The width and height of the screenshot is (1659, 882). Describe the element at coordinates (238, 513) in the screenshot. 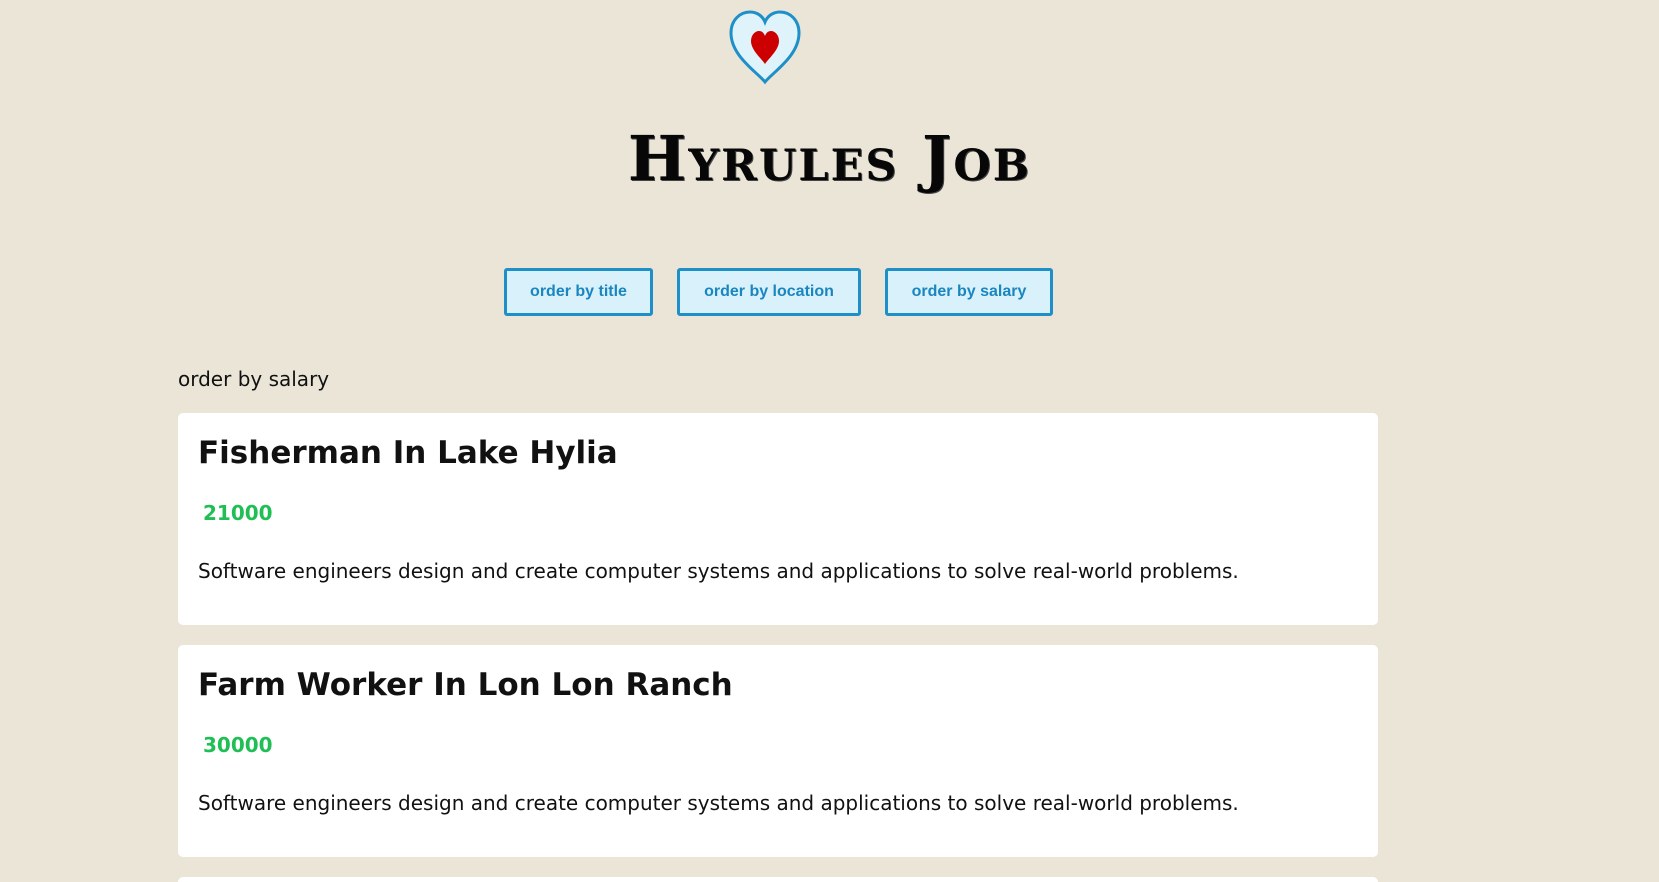

I see `job-salary: 21000` at that location.